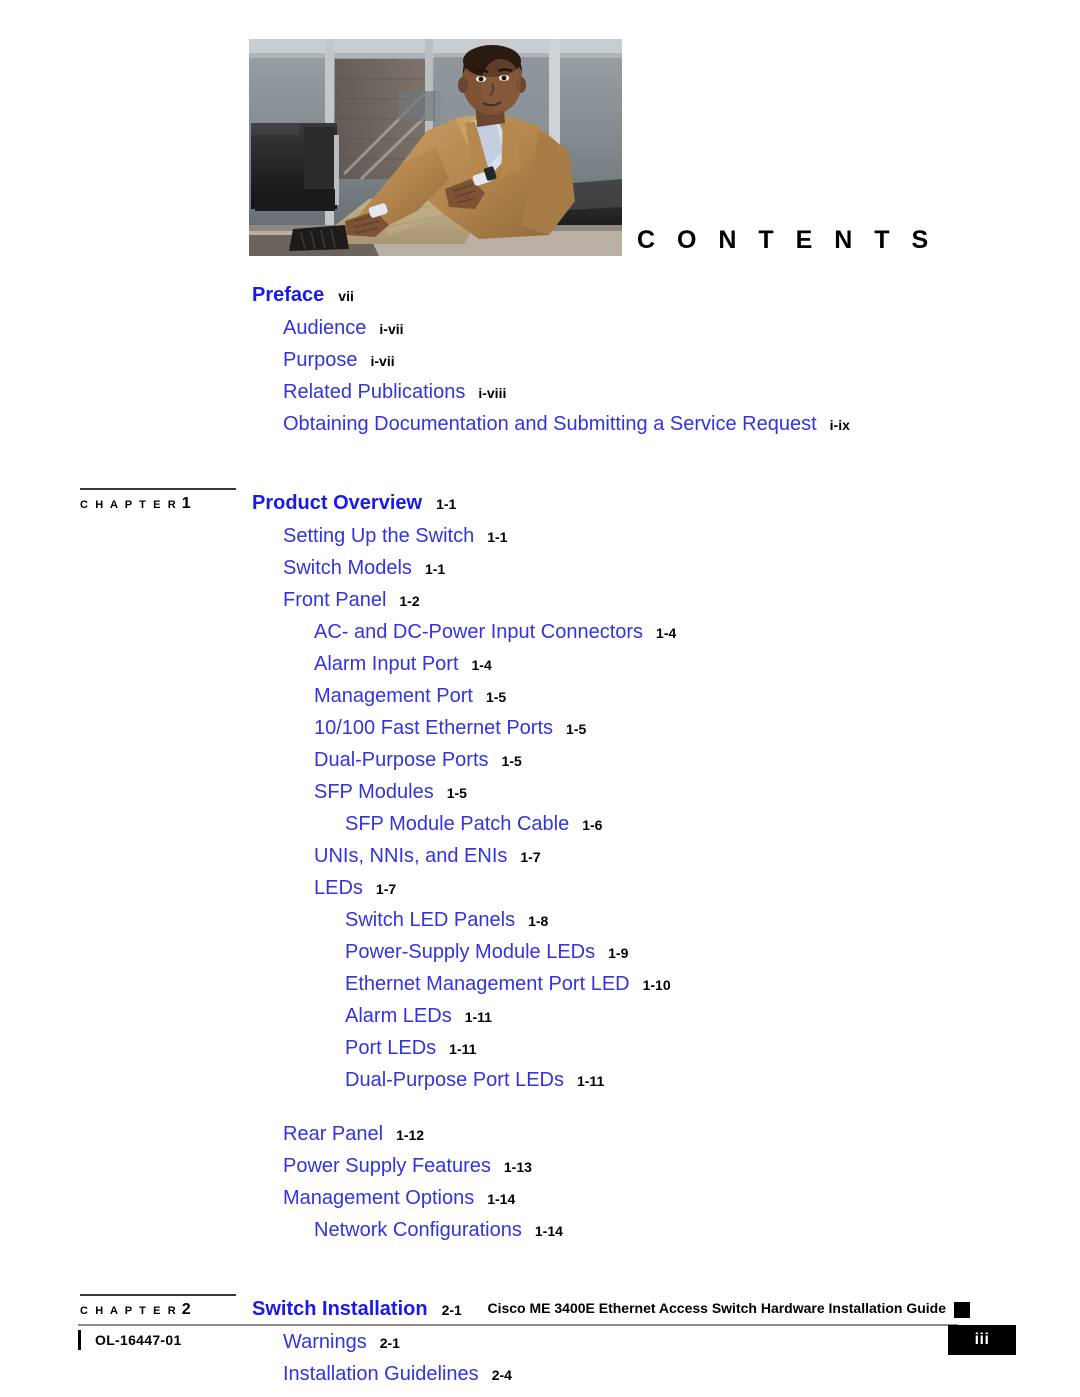  I want to click on toc-entry-port-leds: Port LEDs 1-11, so click(540, 1048).